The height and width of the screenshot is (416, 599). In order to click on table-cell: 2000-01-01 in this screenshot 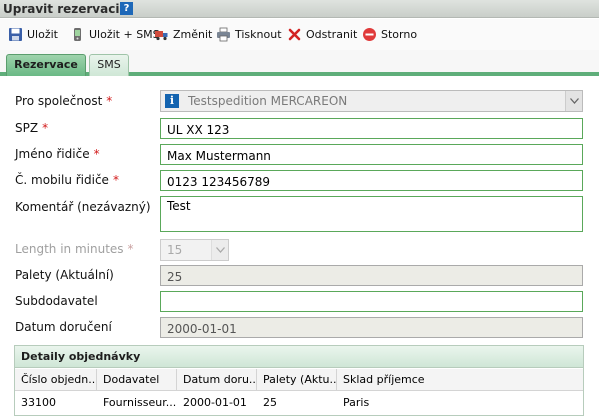, I will do `click(215, 402)`.